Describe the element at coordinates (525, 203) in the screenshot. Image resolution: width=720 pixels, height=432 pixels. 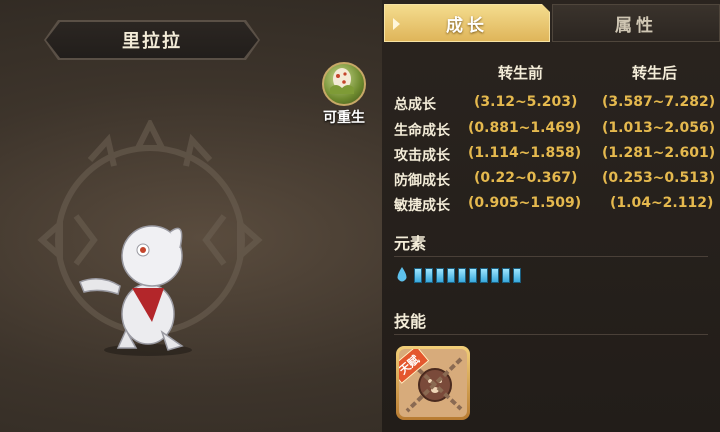
I see `growth-before-value: (0.905~1.509)` at that location.